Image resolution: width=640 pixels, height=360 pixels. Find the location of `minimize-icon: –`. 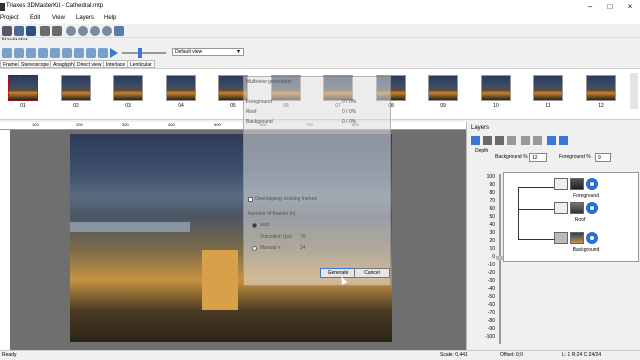

minimize-icon: – is located at coordinates (590, 7).